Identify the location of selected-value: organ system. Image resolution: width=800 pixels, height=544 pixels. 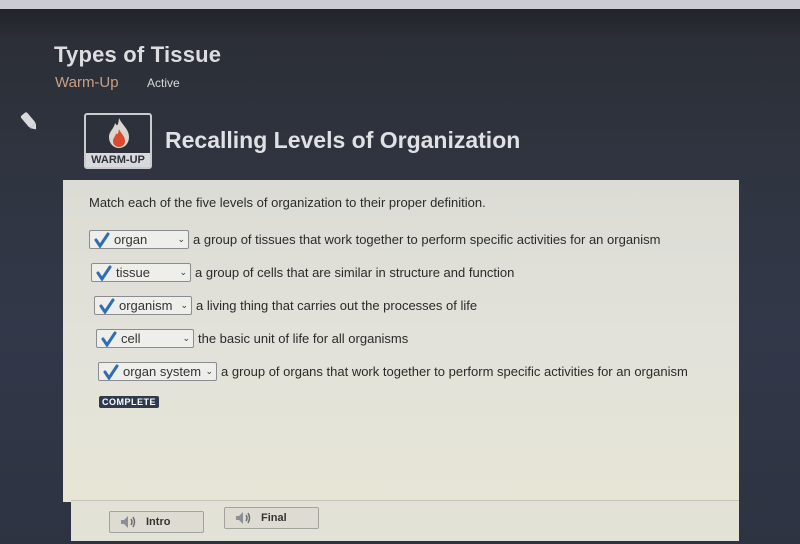
(162, 371).